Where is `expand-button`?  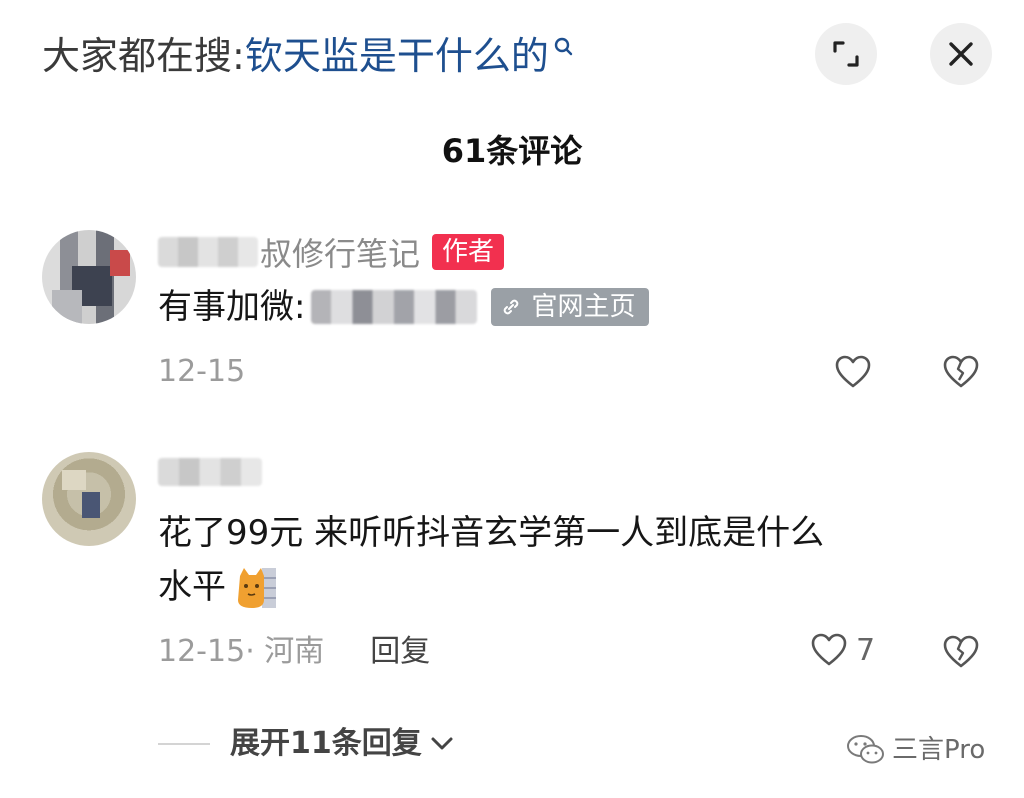
expand-button is located at coordinates (846, 54).